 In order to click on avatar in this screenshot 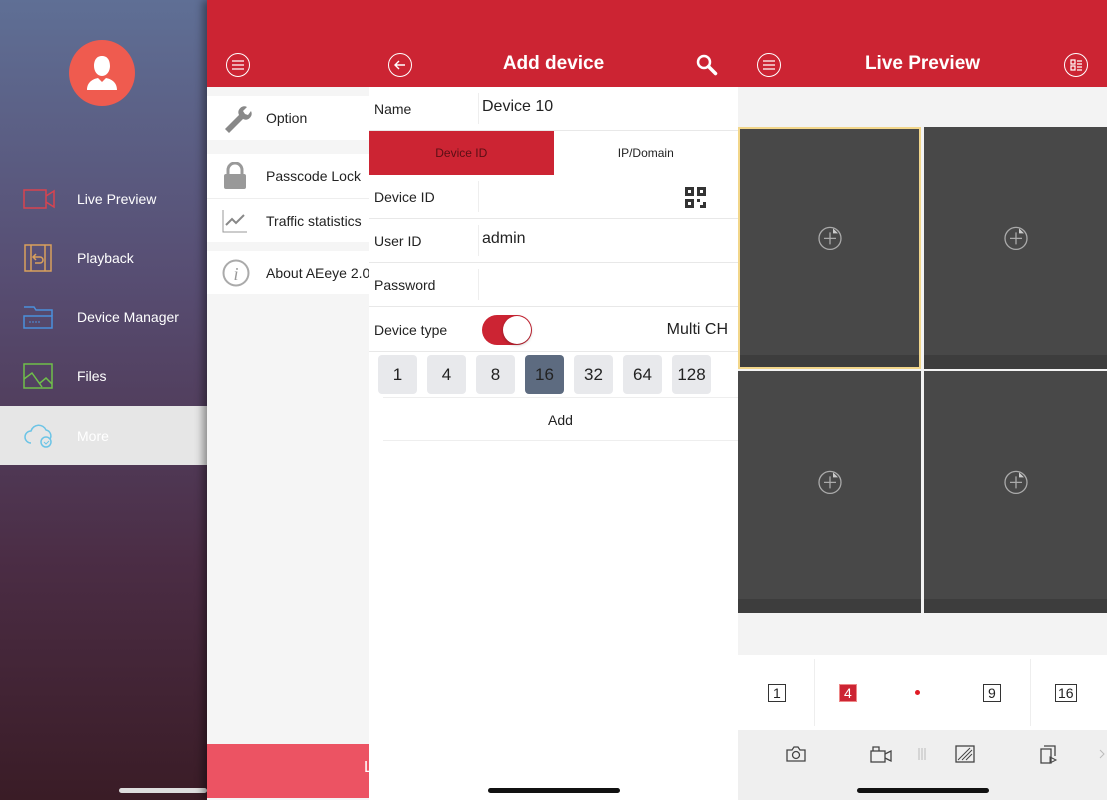, I will do `click(102, 73)`.